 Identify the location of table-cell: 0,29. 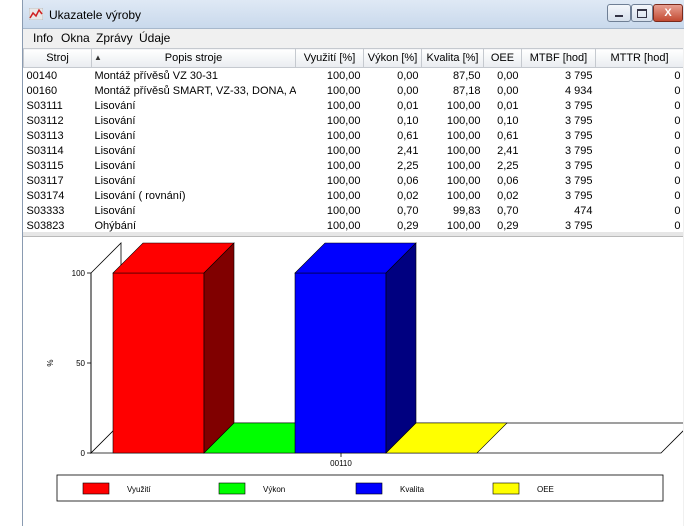
(508, 225).